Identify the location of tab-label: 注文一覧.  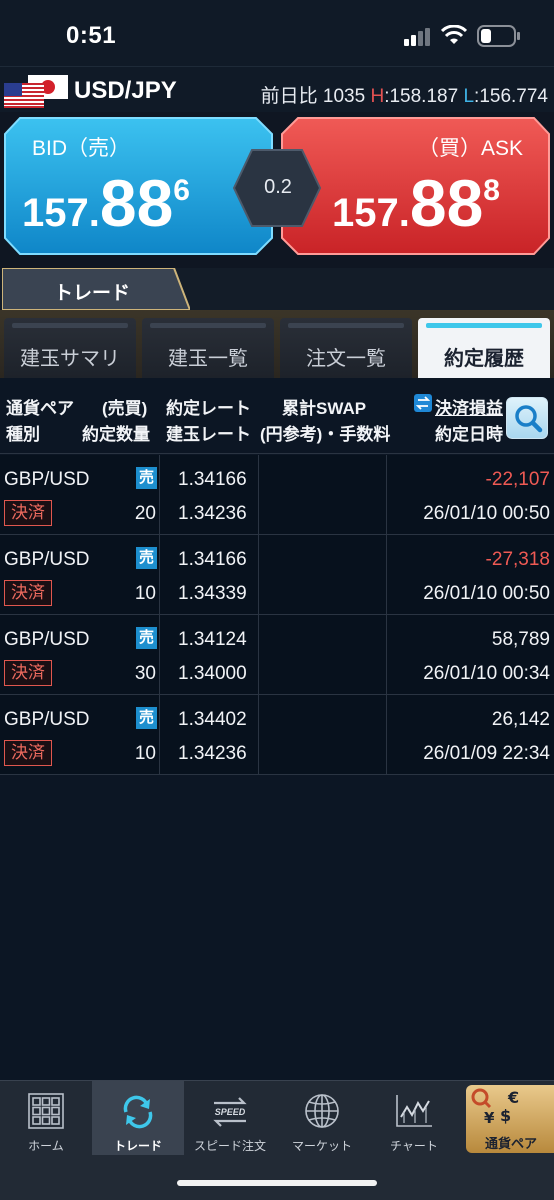
(346, 359).